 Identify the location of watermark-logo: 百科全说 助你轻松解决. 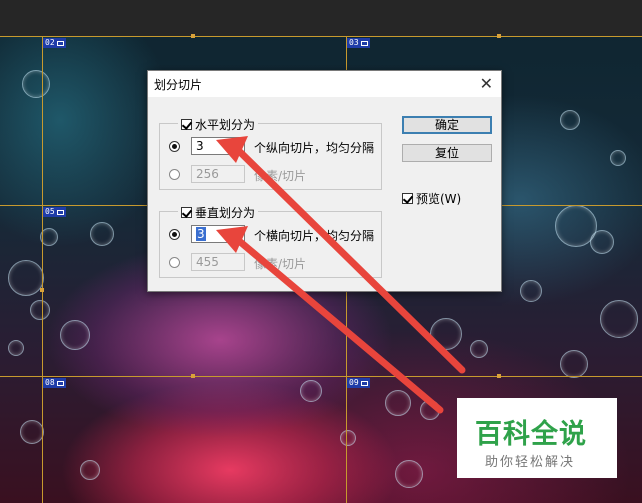
(537, 438).